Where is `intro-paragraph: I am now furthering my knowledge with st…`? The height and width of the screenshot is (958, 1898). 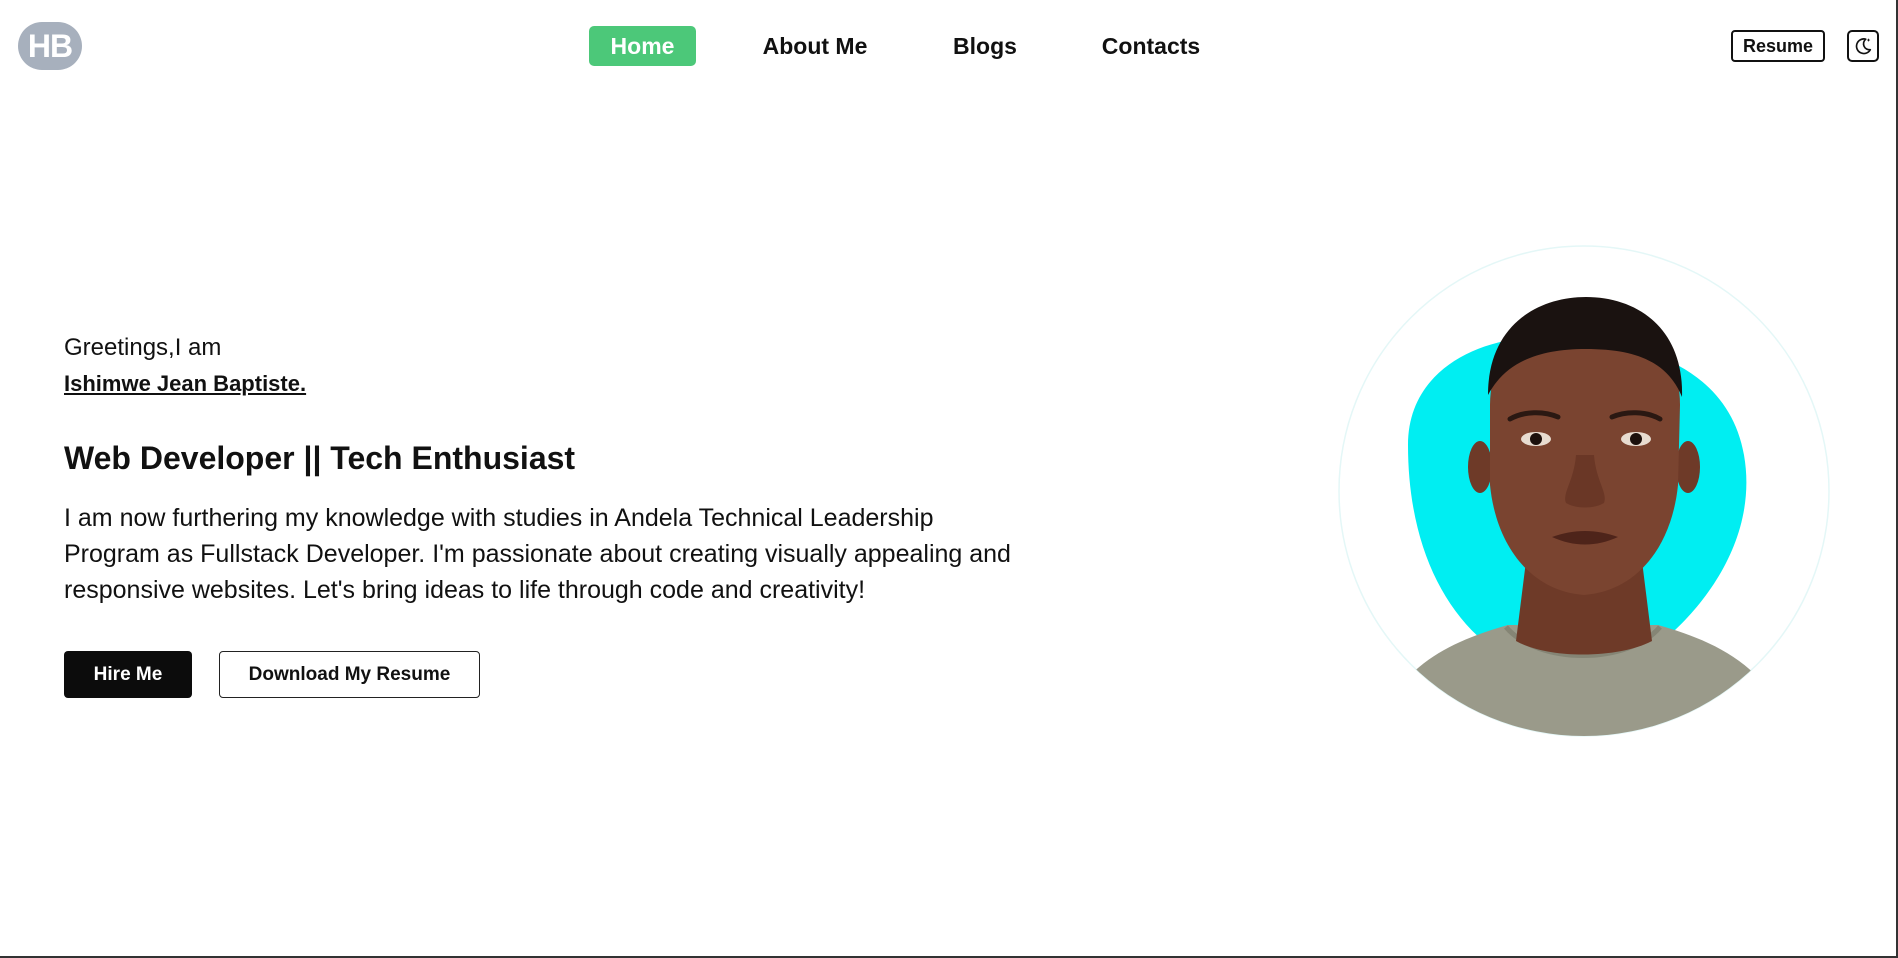 intro-paragraph: I am now furthering my knowledge with st… is located at coordinates (584, 554).